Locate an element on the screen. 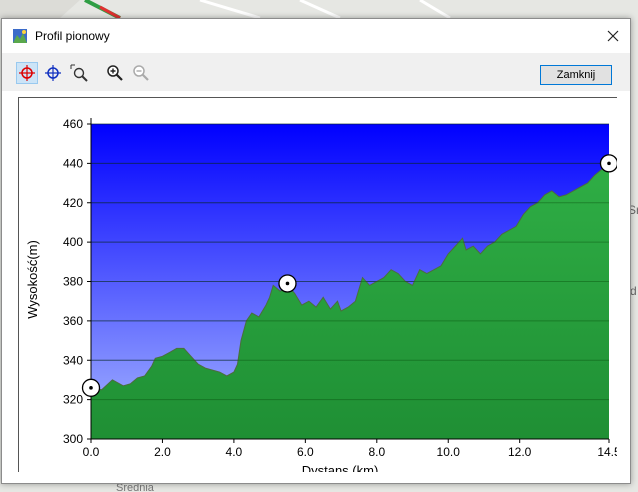 The image size is (638, 492). x-tick-label: 8.0 is located at coordinates (376, 452).